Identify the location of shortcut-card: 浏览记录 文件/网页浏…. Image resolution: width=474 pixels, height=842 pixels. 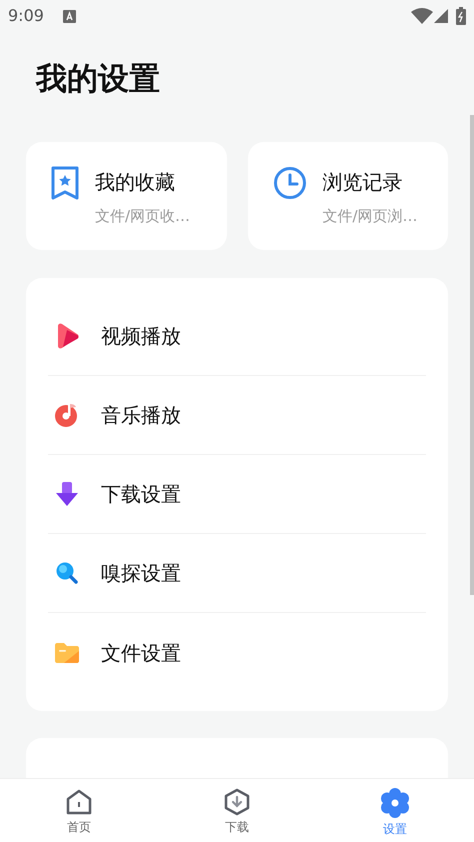
(348, 196).